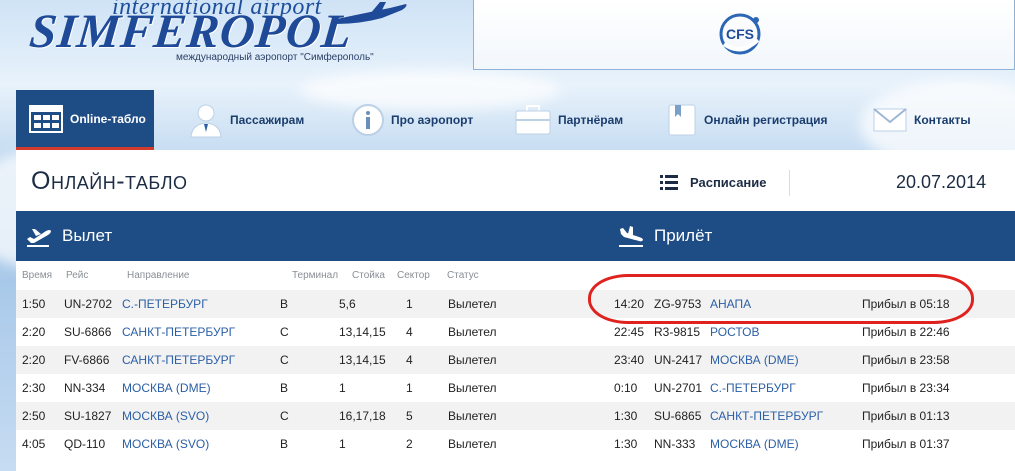  What do you see at coordinates (678, 360) in the screenshot?
I see `arr-flight: UN-2417` at bounding box center [678, 360].